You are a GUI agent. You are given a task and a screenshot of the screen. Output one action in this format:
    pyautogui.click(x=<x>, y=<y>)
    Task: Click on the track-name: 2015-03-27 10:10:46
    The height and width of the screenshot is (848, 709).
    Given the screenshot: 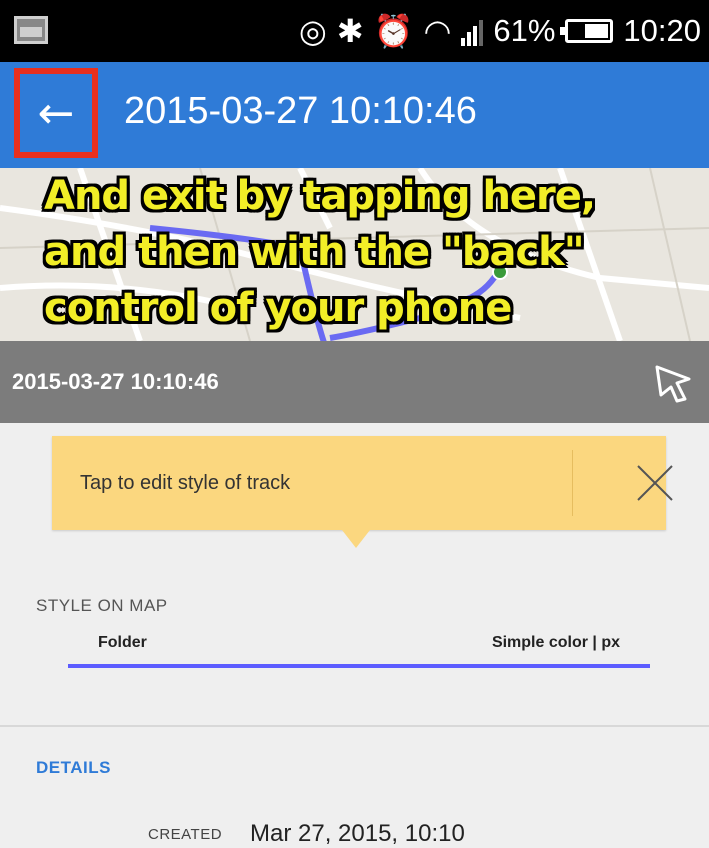 What is the action you would take?
    pyautogui.click(x=115, y=381)
    